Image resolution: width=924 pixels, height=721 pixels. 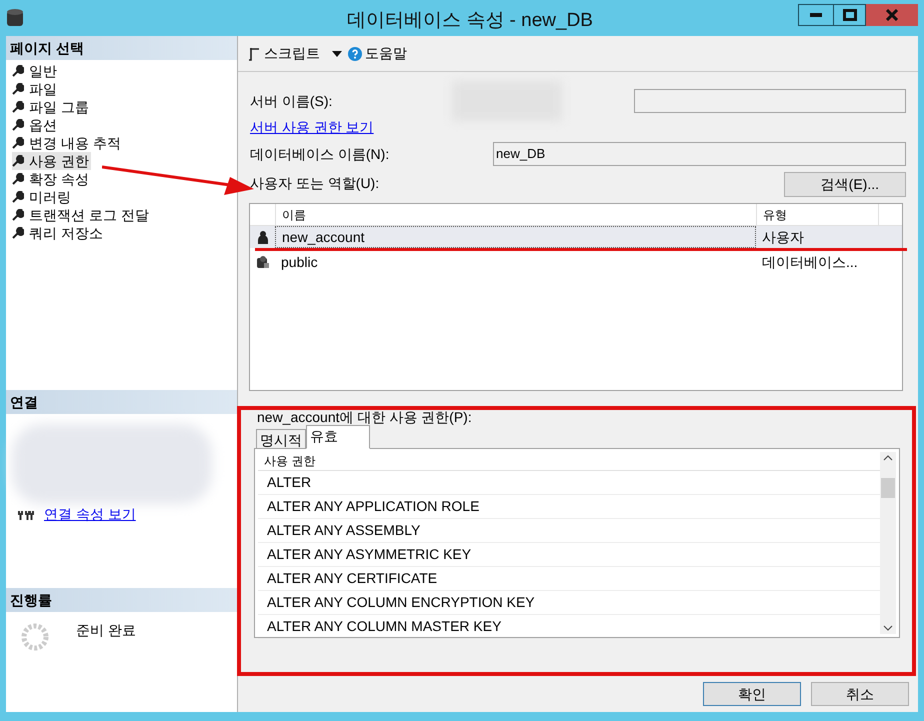 I want to click on scroll-up-icon, so click(x=888, y=458).